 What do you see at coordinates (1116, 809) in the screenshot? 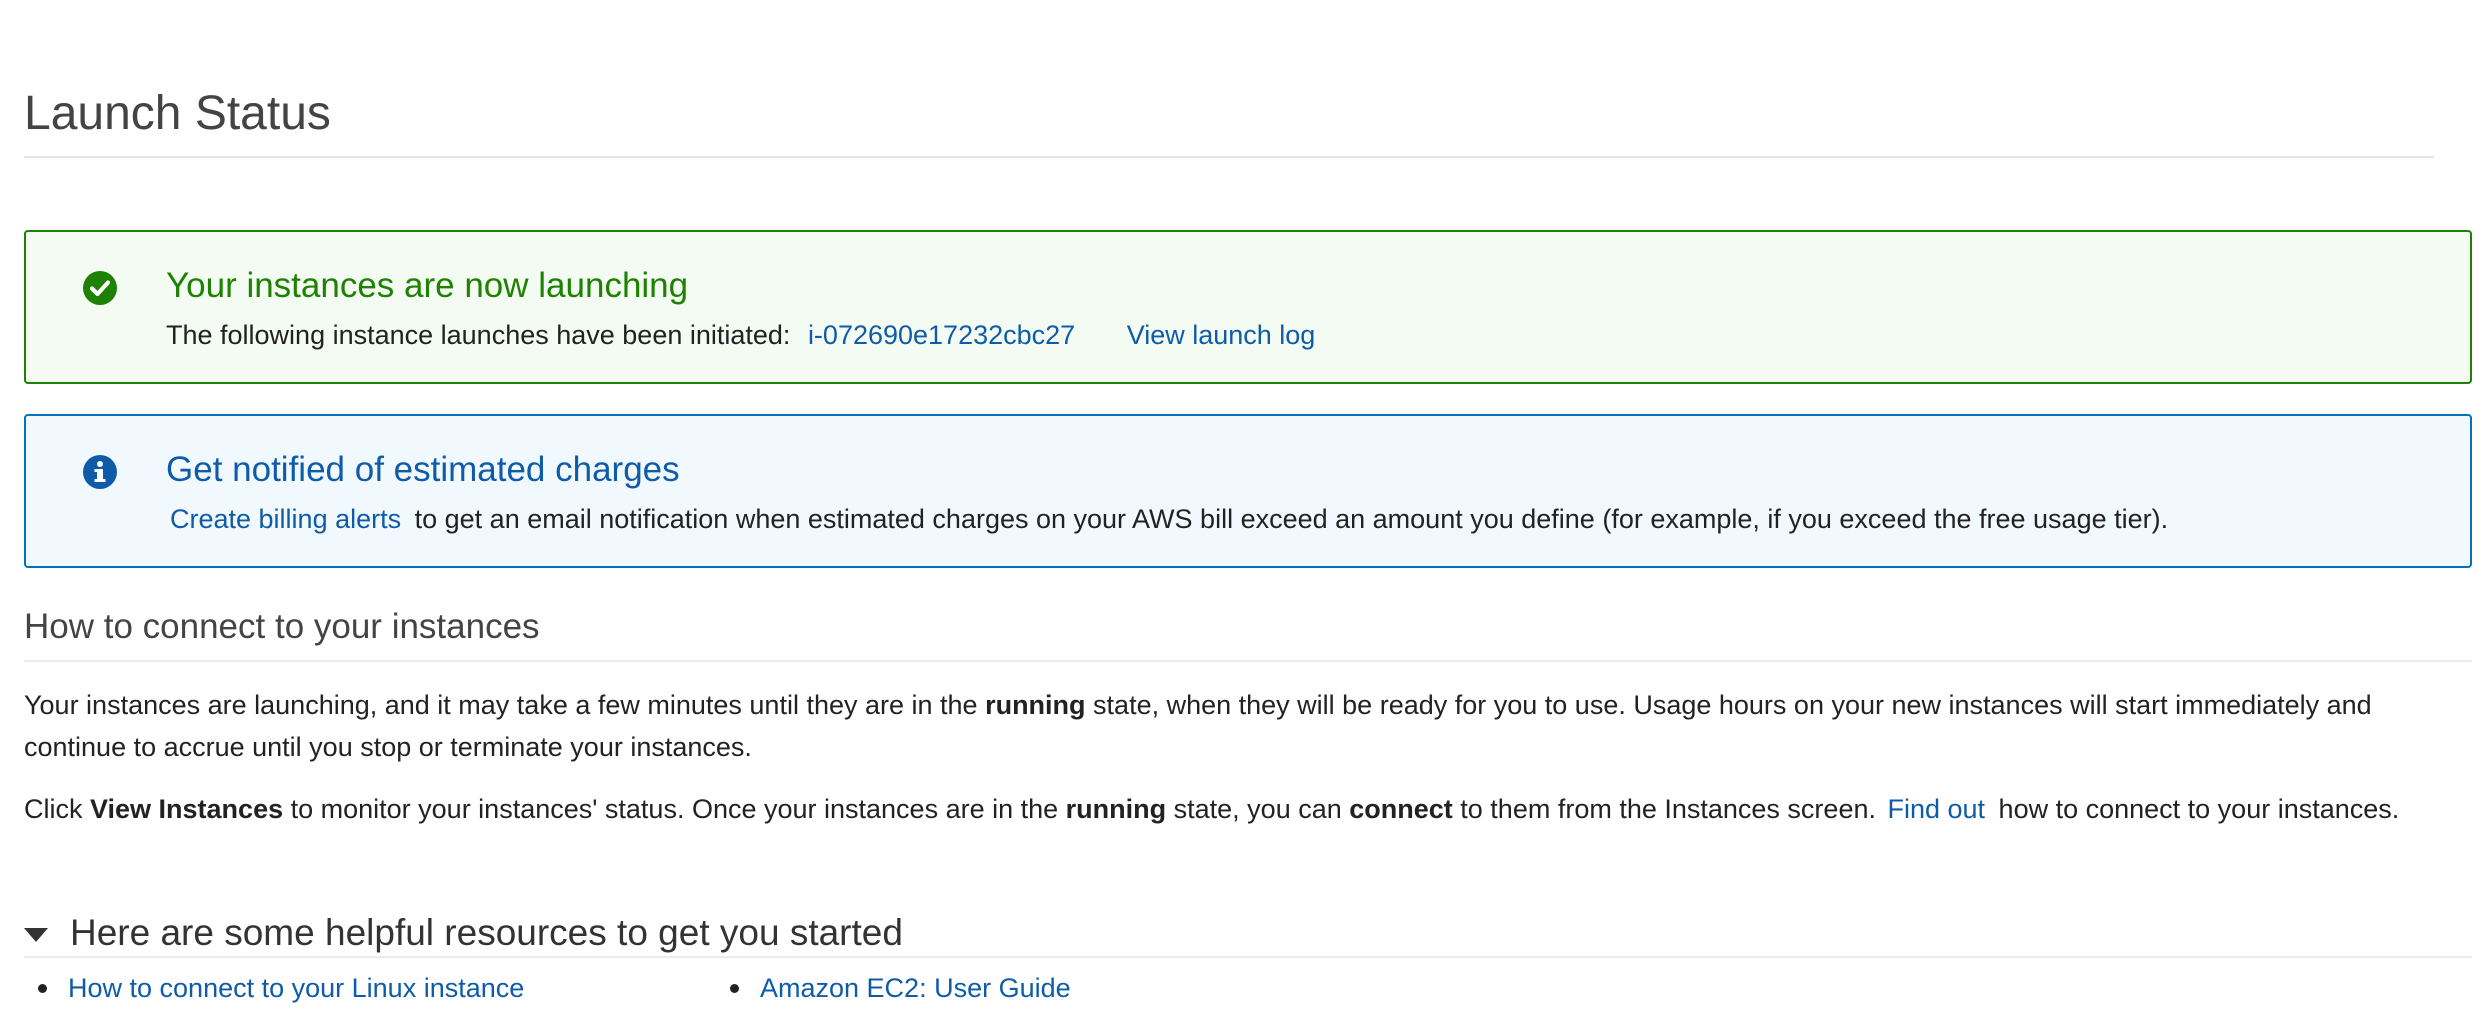
I see `p2-bold-running: running` at bounding box center [1116, 809].